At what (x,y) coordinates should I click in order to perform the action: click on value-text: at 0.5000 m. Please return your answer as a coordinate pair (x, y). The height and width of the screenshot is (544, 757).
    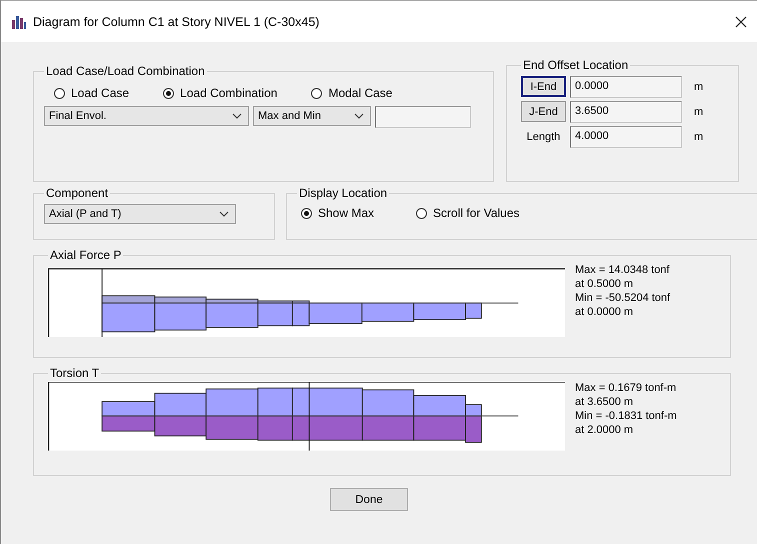
    Looking at the image, I should click on (604, 284).